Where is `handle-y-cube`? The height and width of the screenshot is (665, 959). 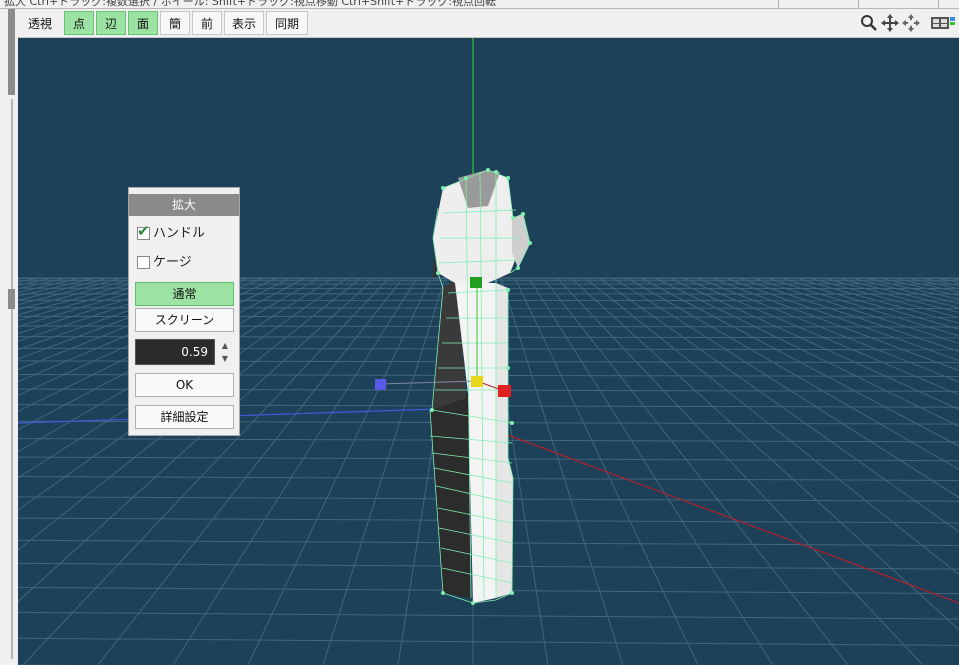
handle-y-cube is located at coordinates (476, 282).